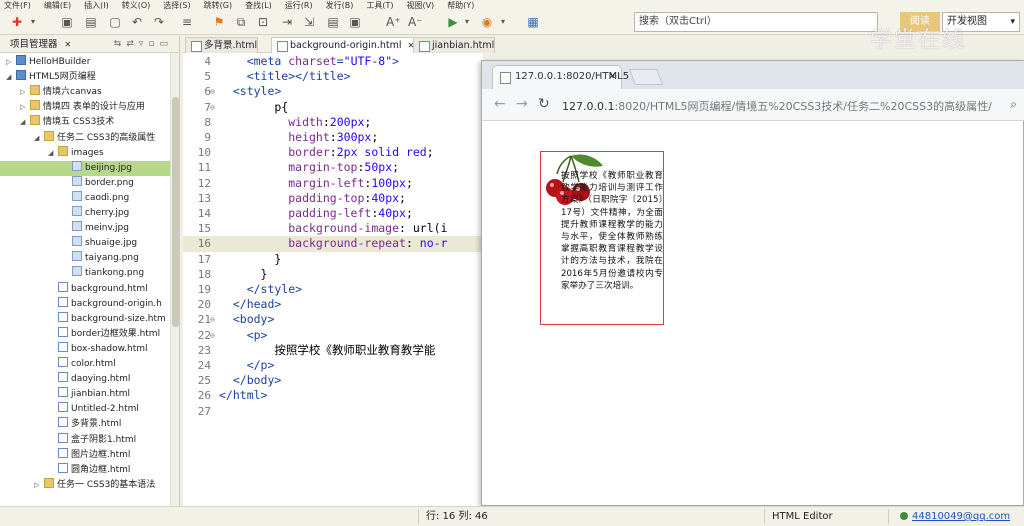  What do you see at coordinates (85, 122) in the screenshot?
I see `tree-item: ◢ 情境五 CSS3技术` at bounding box center [85, 122].